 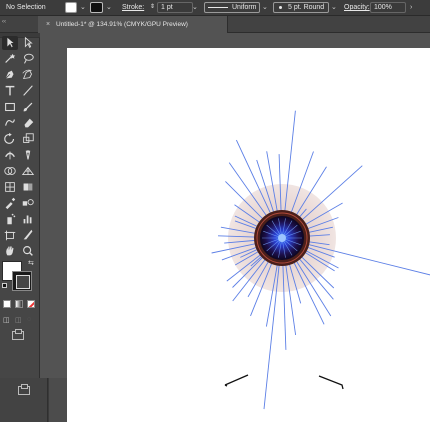 I want to click on shaper-tool-icon, so click(x=10, y=123).